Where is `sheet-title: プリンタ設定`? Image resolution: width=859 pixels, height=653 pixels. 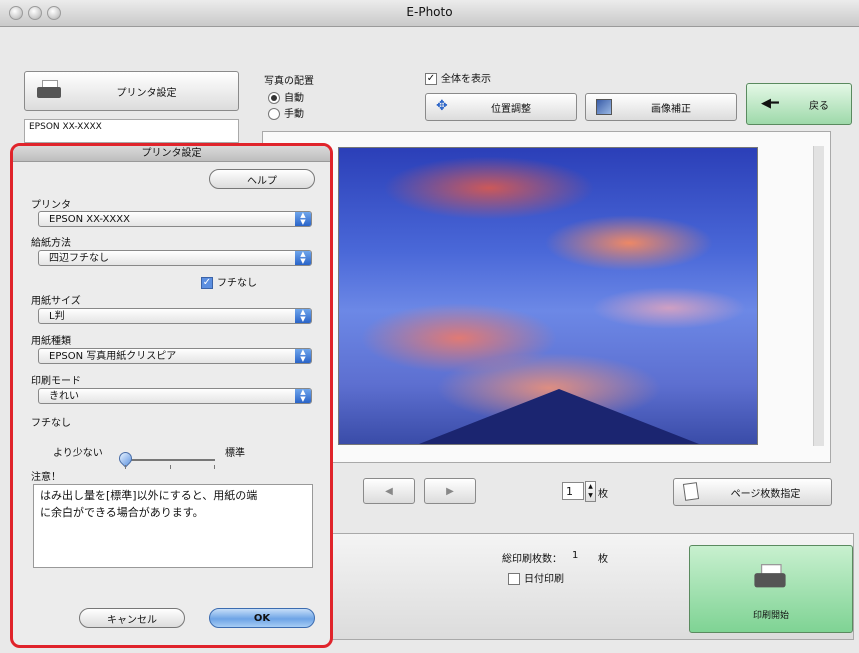
sheet-title: プリンタ設定 is located at coordinates (171, 154).